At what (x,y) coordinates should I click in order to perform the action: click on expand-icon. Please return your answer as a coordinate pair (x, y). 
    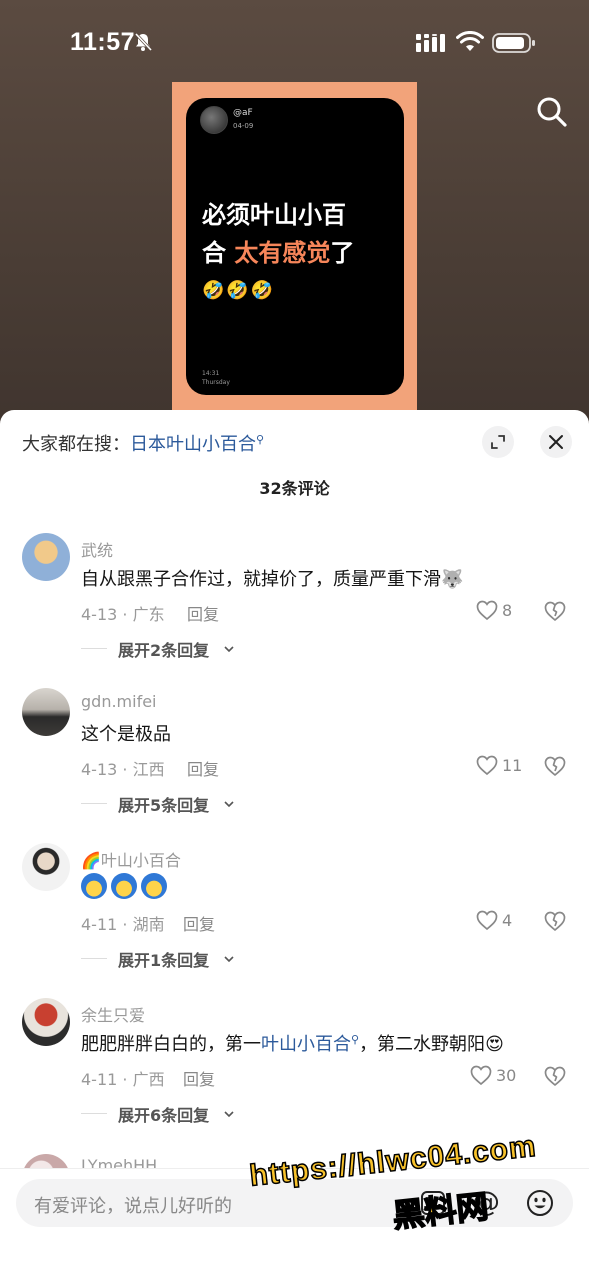
    Looking at the image, I should click on (498, 442).